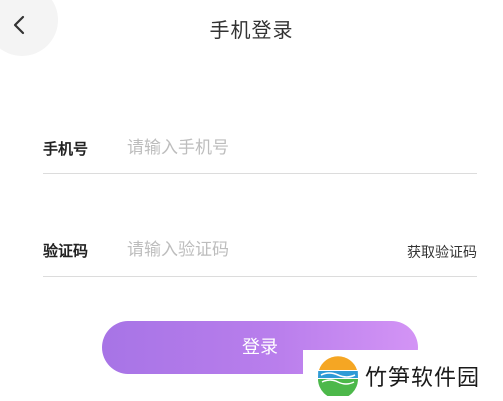  What do you see at coordinates (260, 276) in the screenshot?
I see `code-divider` at bounding box center [260, 276].